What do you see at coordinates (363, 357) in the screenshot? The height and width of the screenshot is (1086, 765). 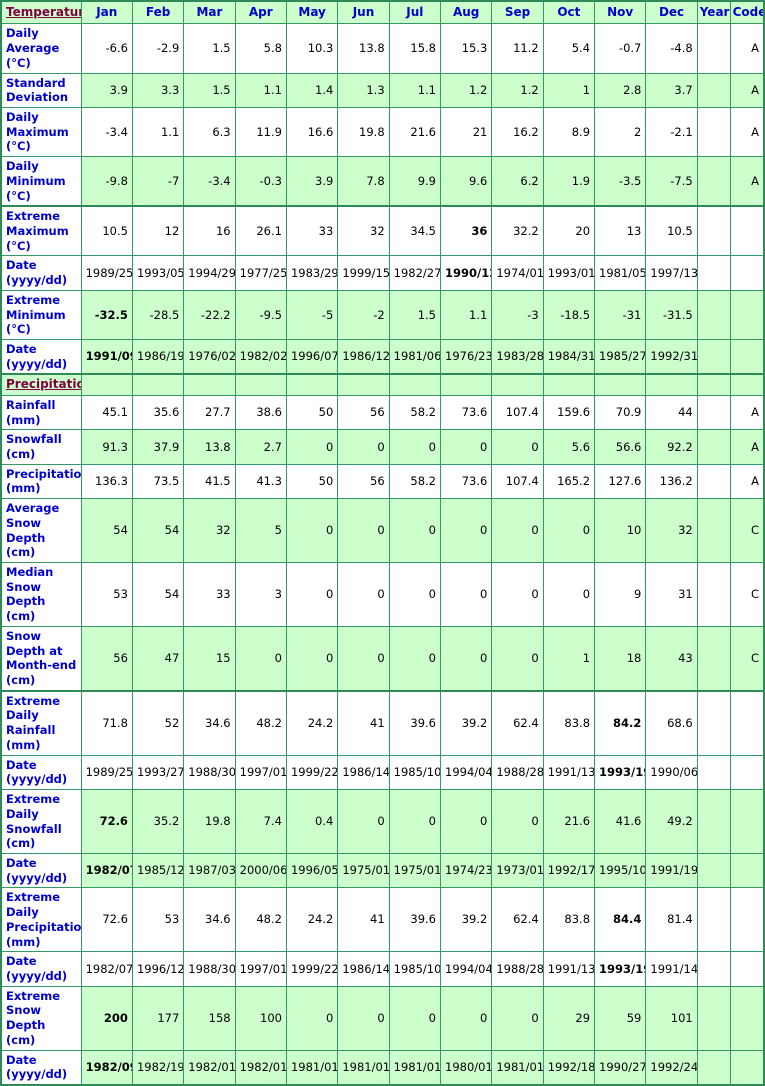 I see `cell-jun: 1986/12` at bounding box center [363, 357].